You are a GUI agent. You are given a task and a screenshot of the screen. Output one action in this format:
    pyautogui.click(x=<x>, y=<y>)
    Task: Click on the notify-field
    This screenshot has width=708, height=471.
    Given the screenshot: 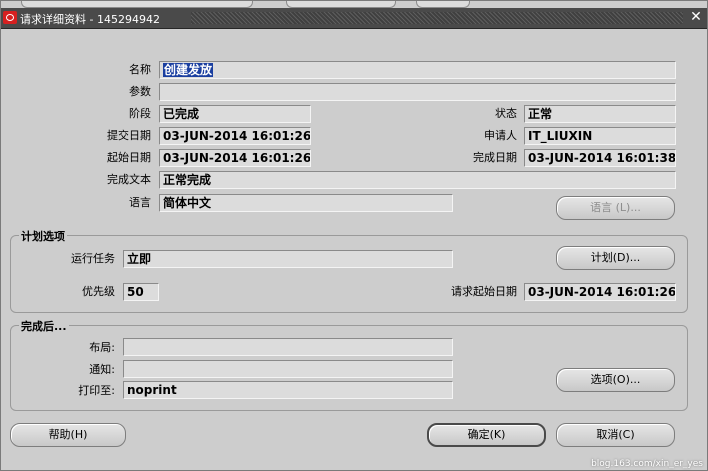 What is the action you would take?
    pyautogui.click(x=288, y=369)
    